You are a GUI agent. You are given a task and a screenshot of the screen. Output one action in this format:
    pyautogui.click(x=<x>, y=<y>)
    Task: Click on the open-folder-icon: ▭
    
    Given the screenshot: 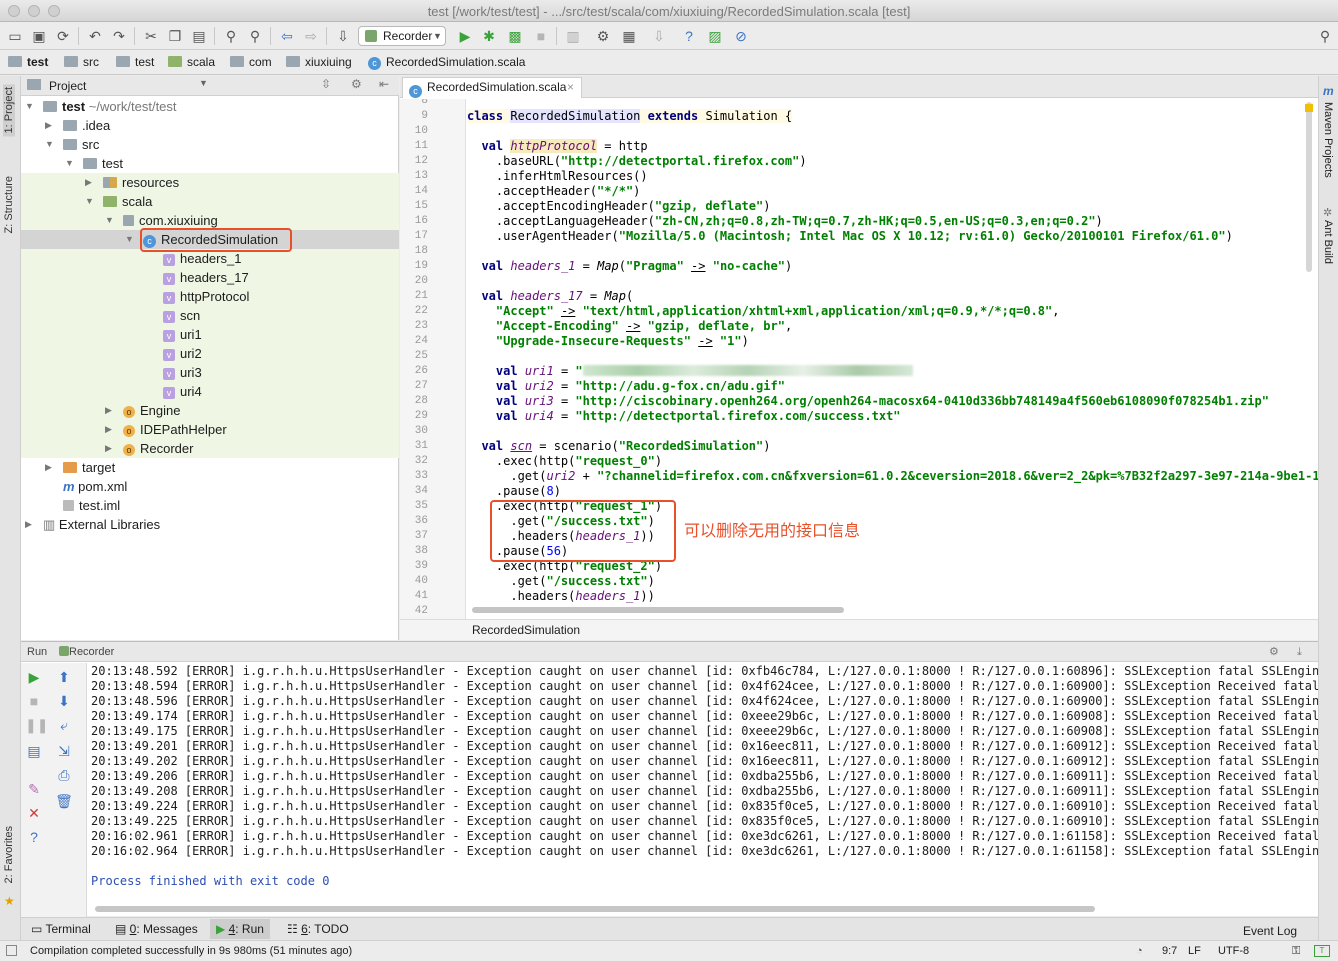 What is the action you would take?
    pyautogui.click(x=15, y=36)
    